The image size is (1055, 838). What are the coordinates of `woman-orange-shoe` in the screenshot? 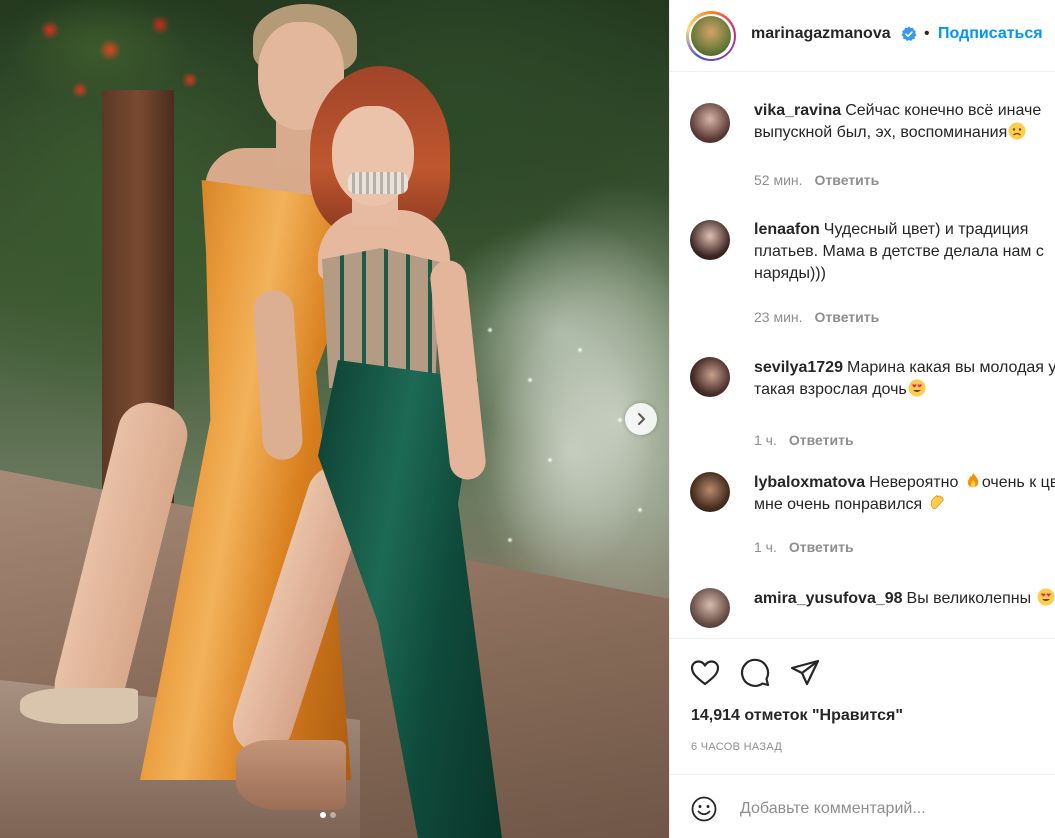 It's located at (79, 706).